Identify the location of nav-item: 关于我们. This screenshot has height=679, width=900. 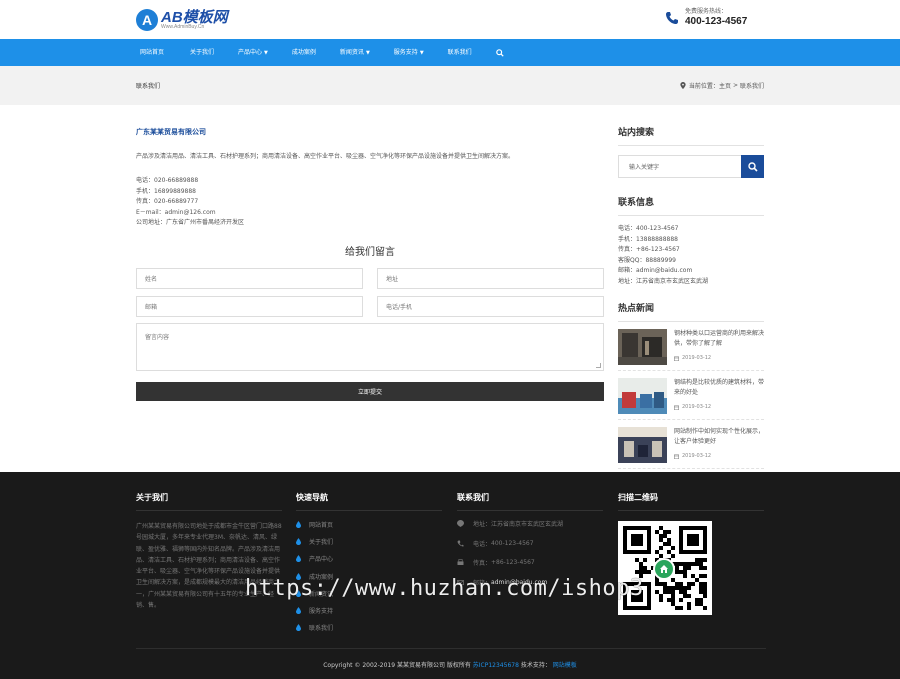
(202, 52).